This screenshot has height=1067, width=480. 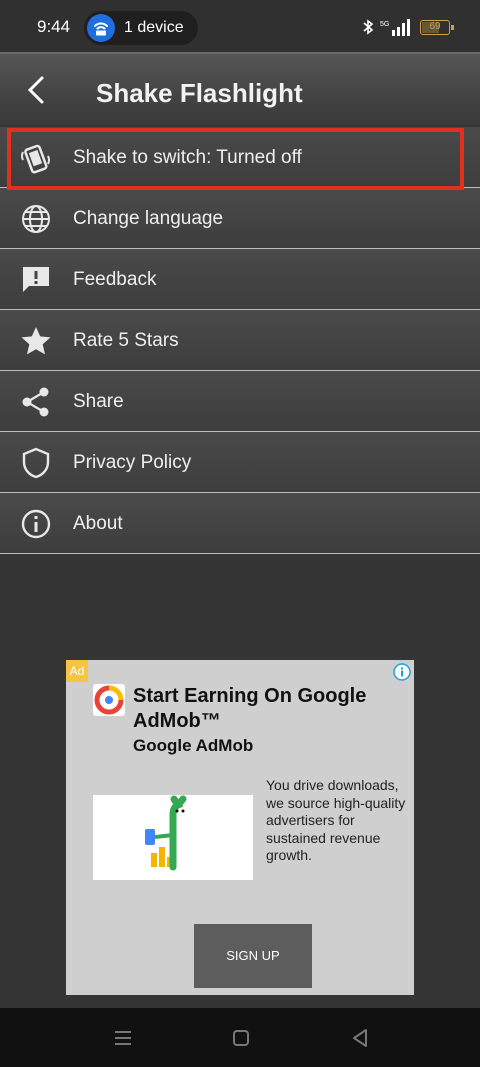 What do you see at coordinates (36, 279) in the screenshot?
I see `feedback-icon` at bounding box center [36, 279].